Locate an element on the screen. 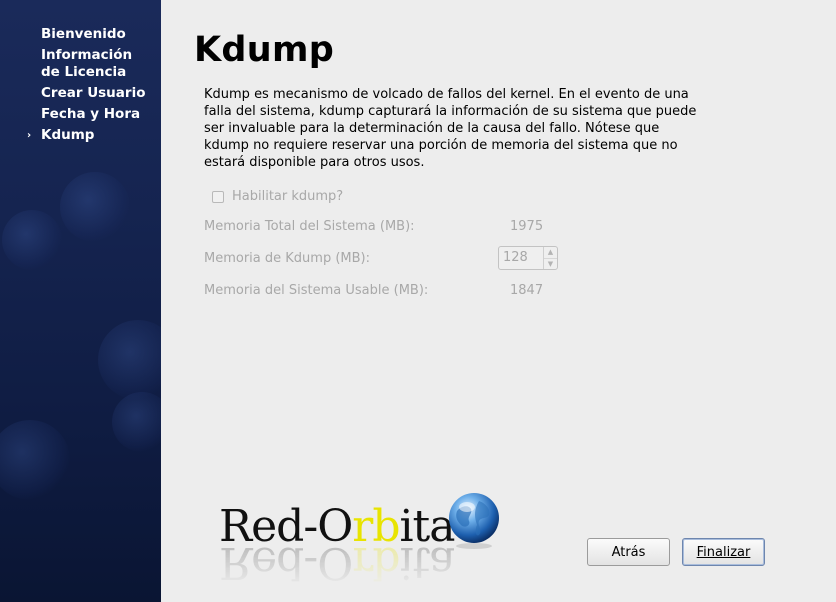  red-orbita-logo: Red-Orbita Red-Orbita is located at coordinates (364, 545).